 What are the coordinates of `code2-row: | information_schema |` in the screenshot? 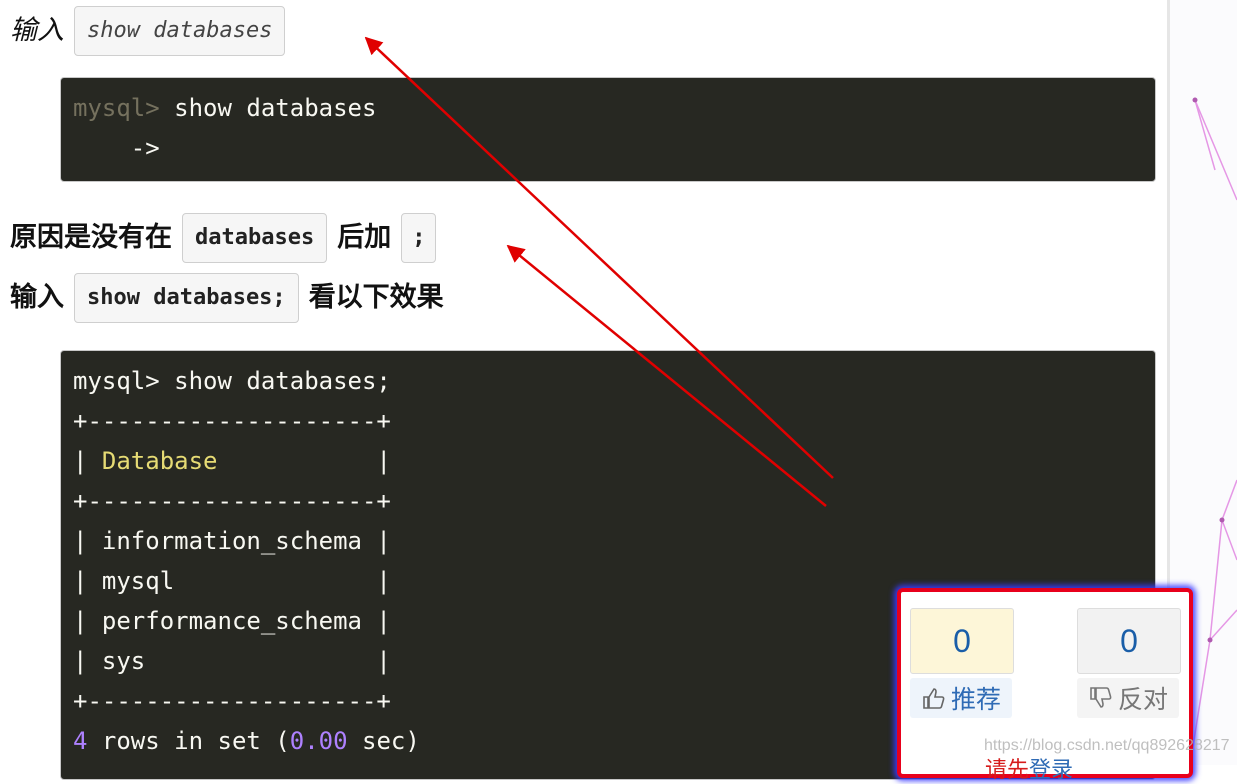 It's located at (232, 541).